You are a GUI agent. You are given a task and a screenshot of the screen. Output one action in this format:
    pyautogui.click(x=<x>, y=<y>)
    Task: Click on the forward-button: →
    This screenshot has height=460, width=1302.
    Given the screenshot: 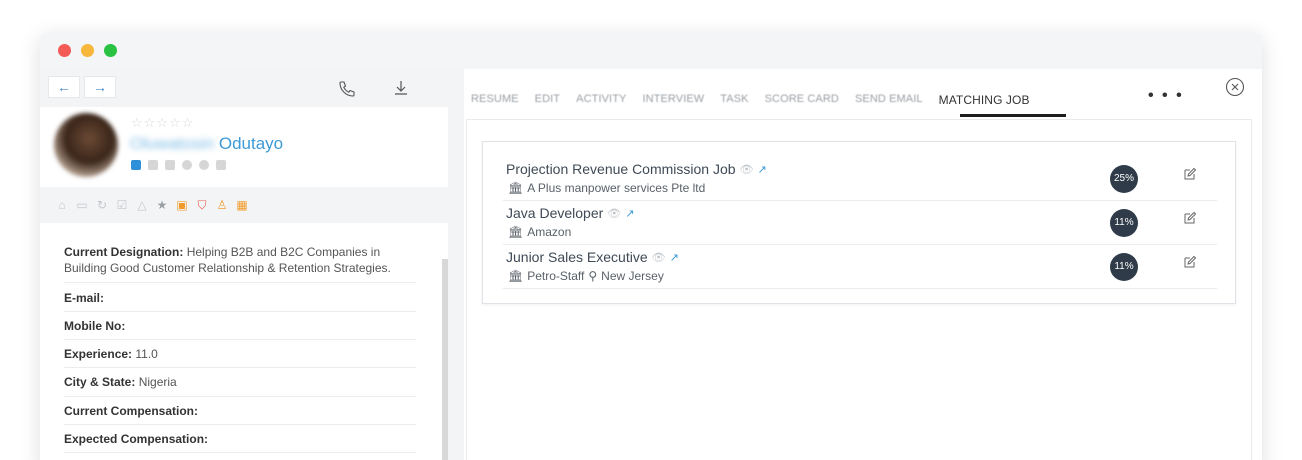 What is the action you would take?
    pyautogui.click(x=100, y=87)
    